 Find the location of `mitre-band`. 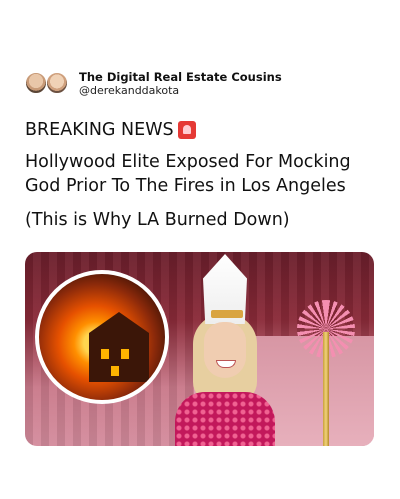

mitre-band is located at coordinates (227, 314).